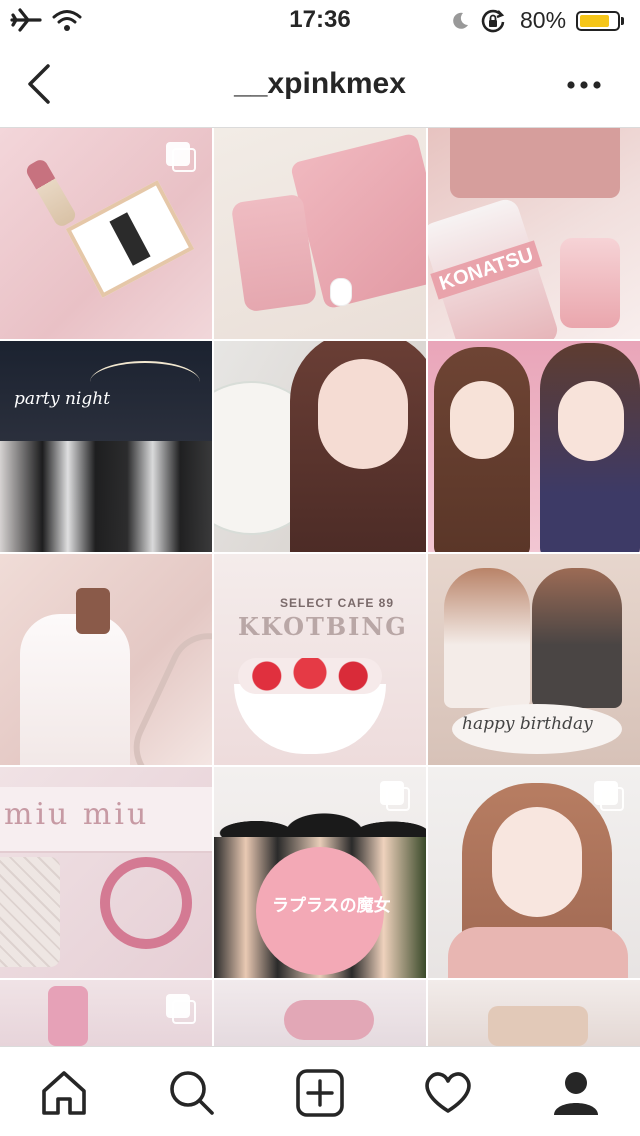 The width and height of the screenshot is (640, 1136). I want to click on cafe-table-image, so click(538, 1026).